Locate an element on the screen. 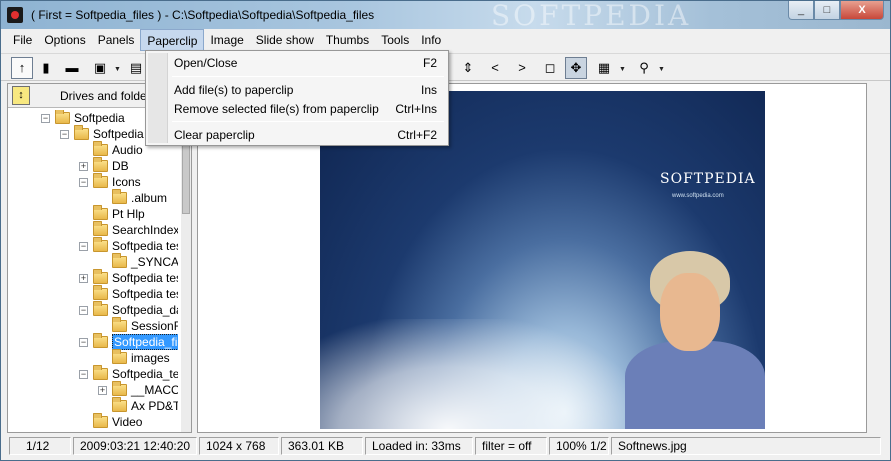 The height and width of the screenshot is (461, 891). viewer-scrollbar is located at coordinates (876, 258).